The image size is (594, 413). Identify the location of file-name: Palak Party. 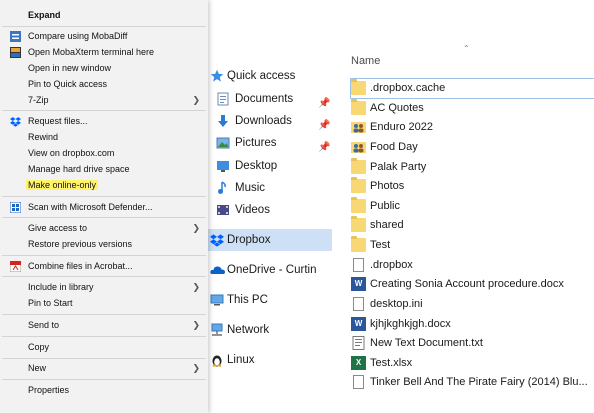
(398, 167).